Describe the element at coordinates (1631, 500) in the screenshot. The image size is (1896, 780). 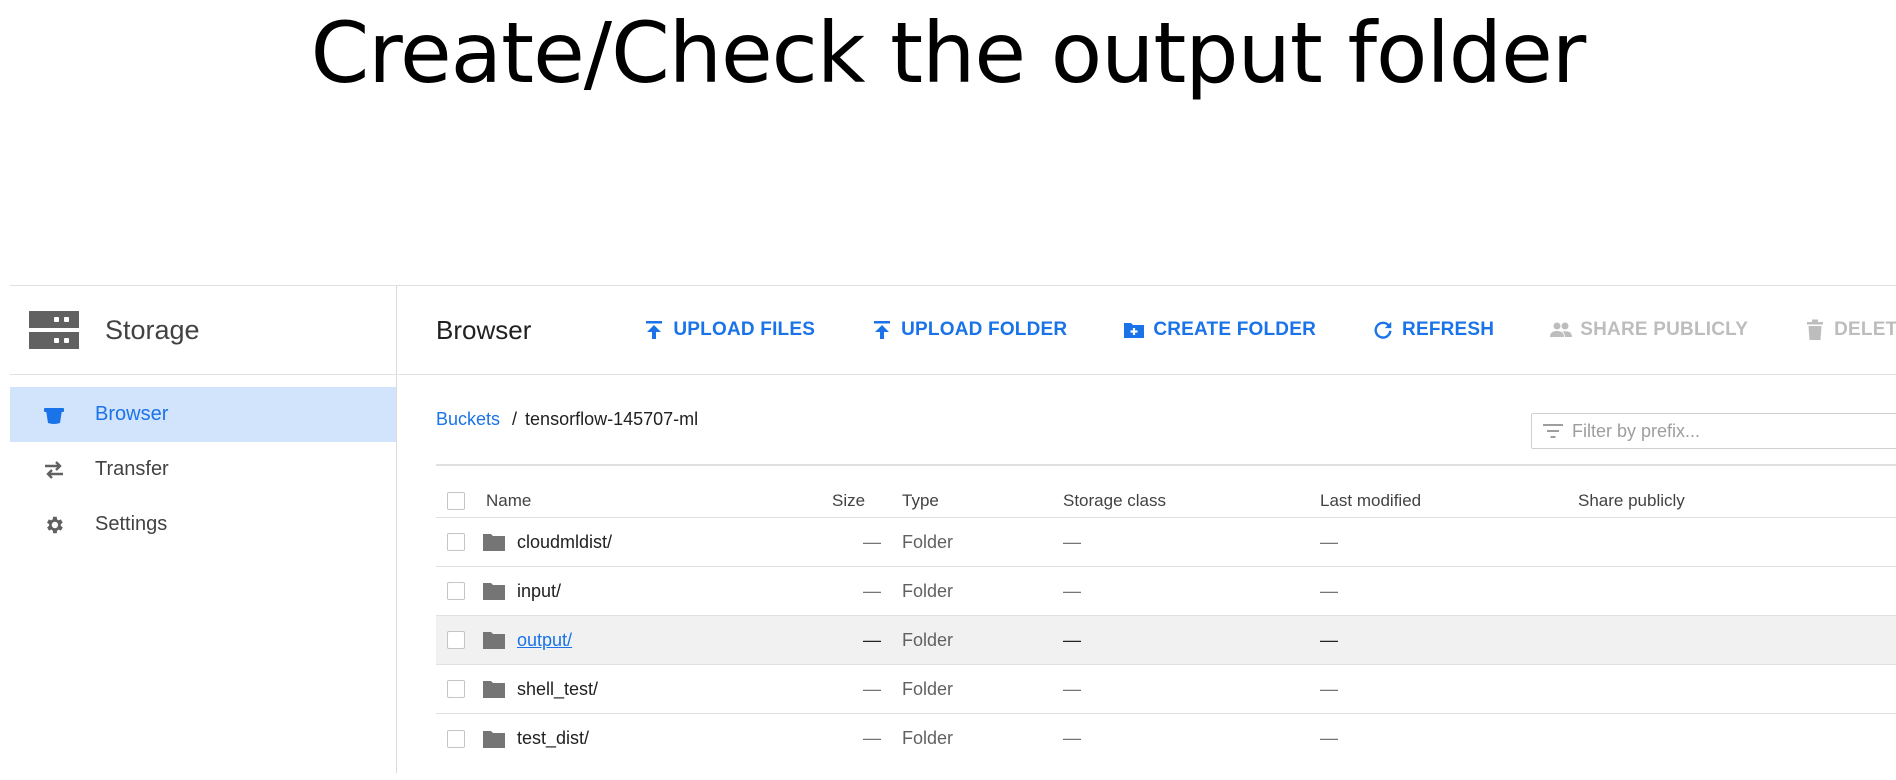
I see `column-header-share-publicly: Share publicly` at that location.